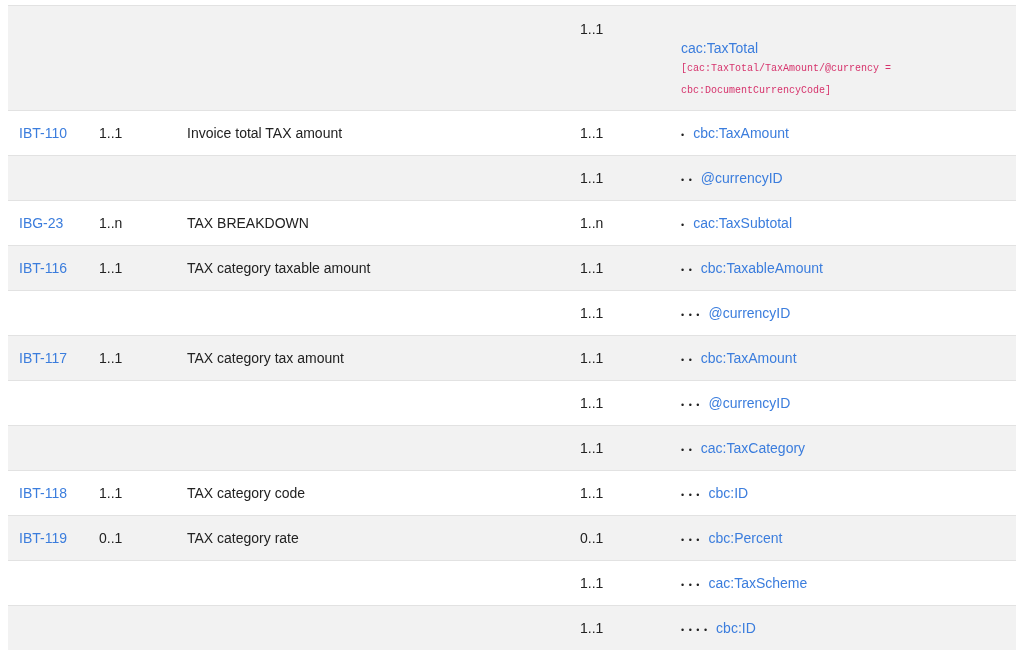  What do you see at coordinates (43, 268) in the screenshot?
I see `term-id-link: IBT-116` at bounding box center [43, 268].